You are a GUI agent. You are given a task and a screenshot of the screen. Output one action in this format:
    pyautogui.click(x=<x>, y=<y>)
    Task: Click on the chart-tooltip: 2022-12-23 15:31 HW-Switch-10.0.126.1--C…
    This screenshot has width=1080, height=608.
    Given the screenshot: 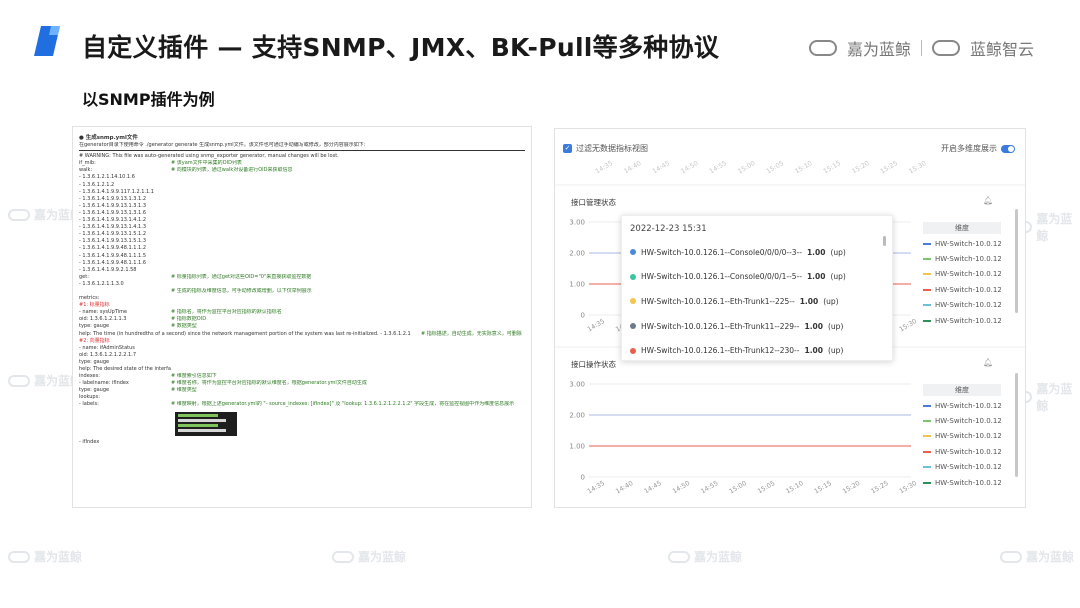 What is the action you would take?
    pyautogui.click(x=757, y=288)
    